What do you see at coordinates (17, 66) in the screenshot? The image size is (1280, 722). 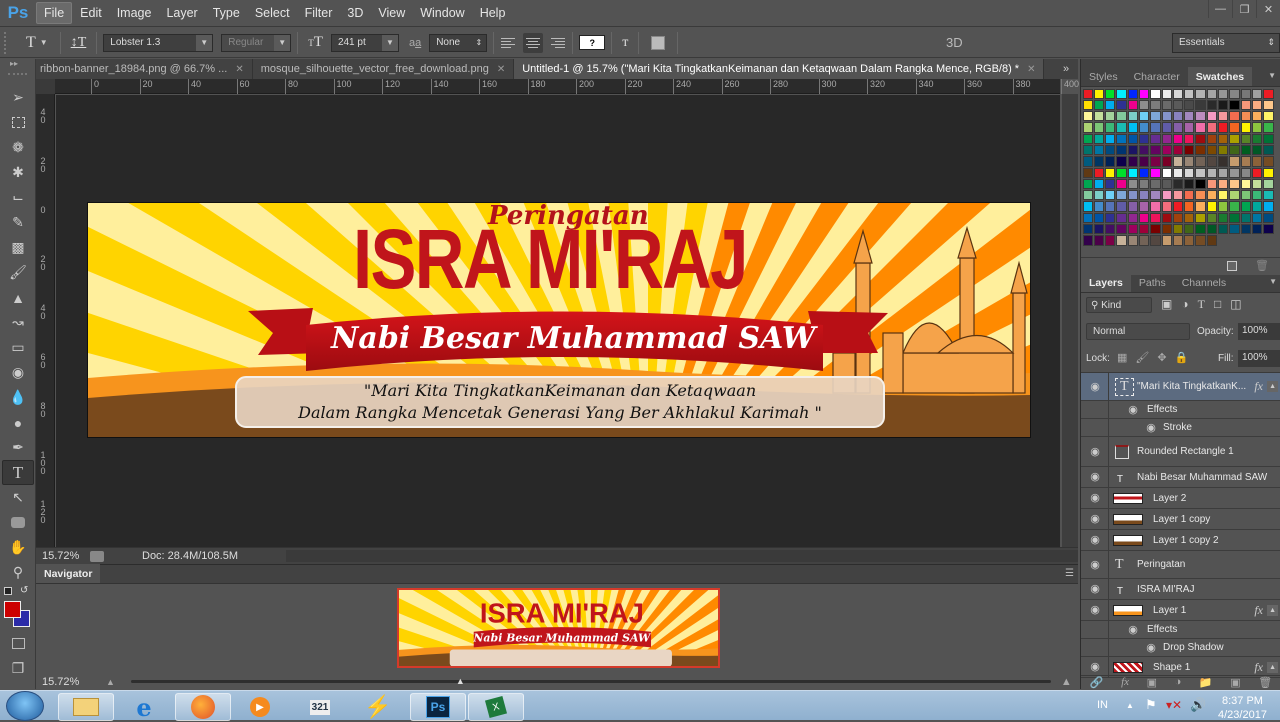 I see `expand-tools-icon: ▸▸` at bounding box center [17, 66].